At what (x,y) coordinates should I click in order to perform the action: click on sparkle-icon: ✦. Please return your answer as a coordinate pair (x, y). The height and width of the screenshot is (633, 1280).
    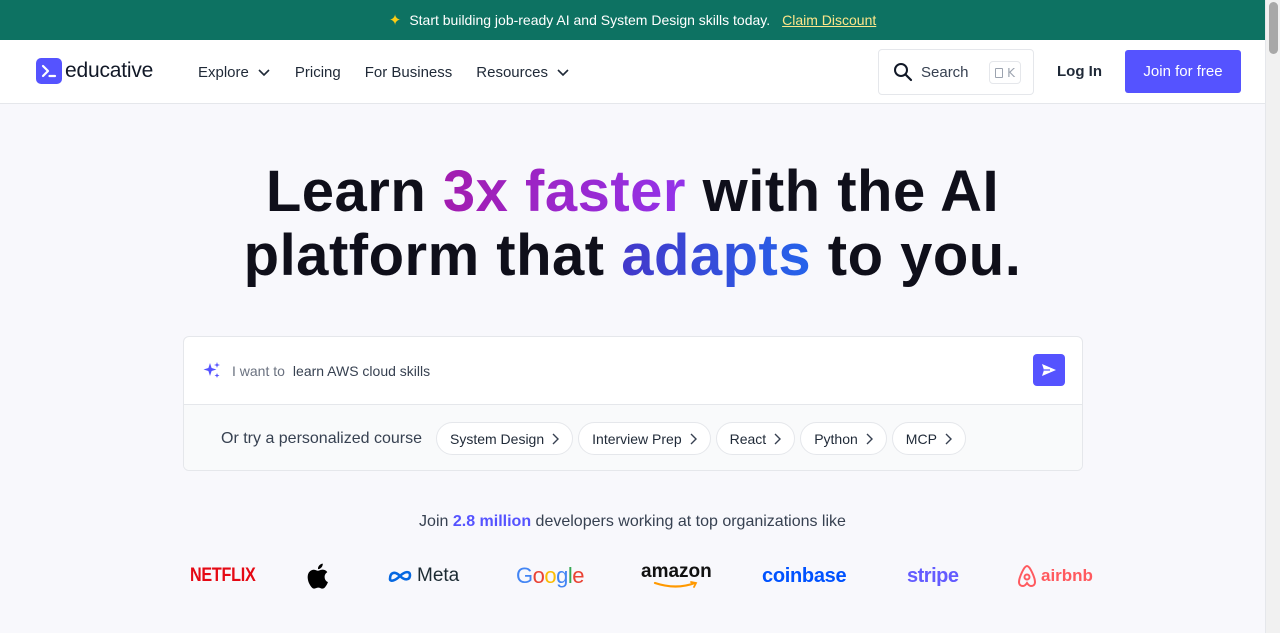
    Looking at the image, I should click on (395, 20).